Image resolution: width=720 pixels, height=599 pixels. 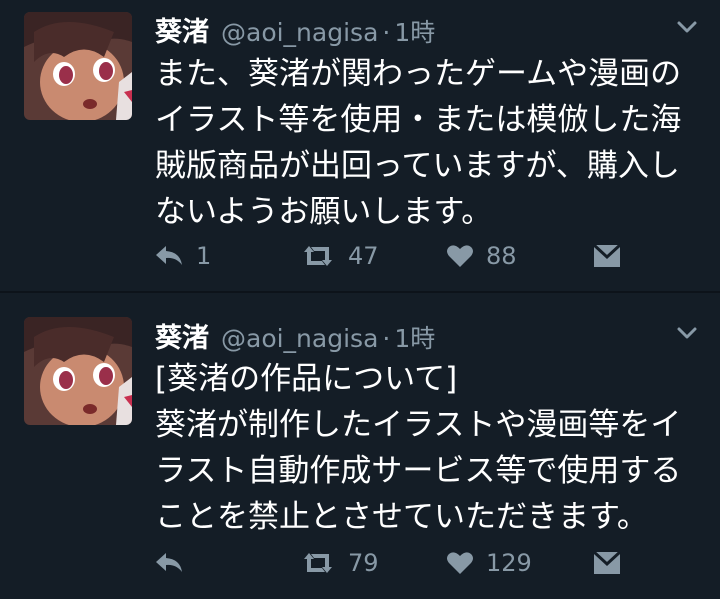 What do you see at coordinates (418, 74) in the screenshot?
I see `tweet-text-line: また、葵渚が関わったゲームや漫画の` at bounding box center [418, 74].